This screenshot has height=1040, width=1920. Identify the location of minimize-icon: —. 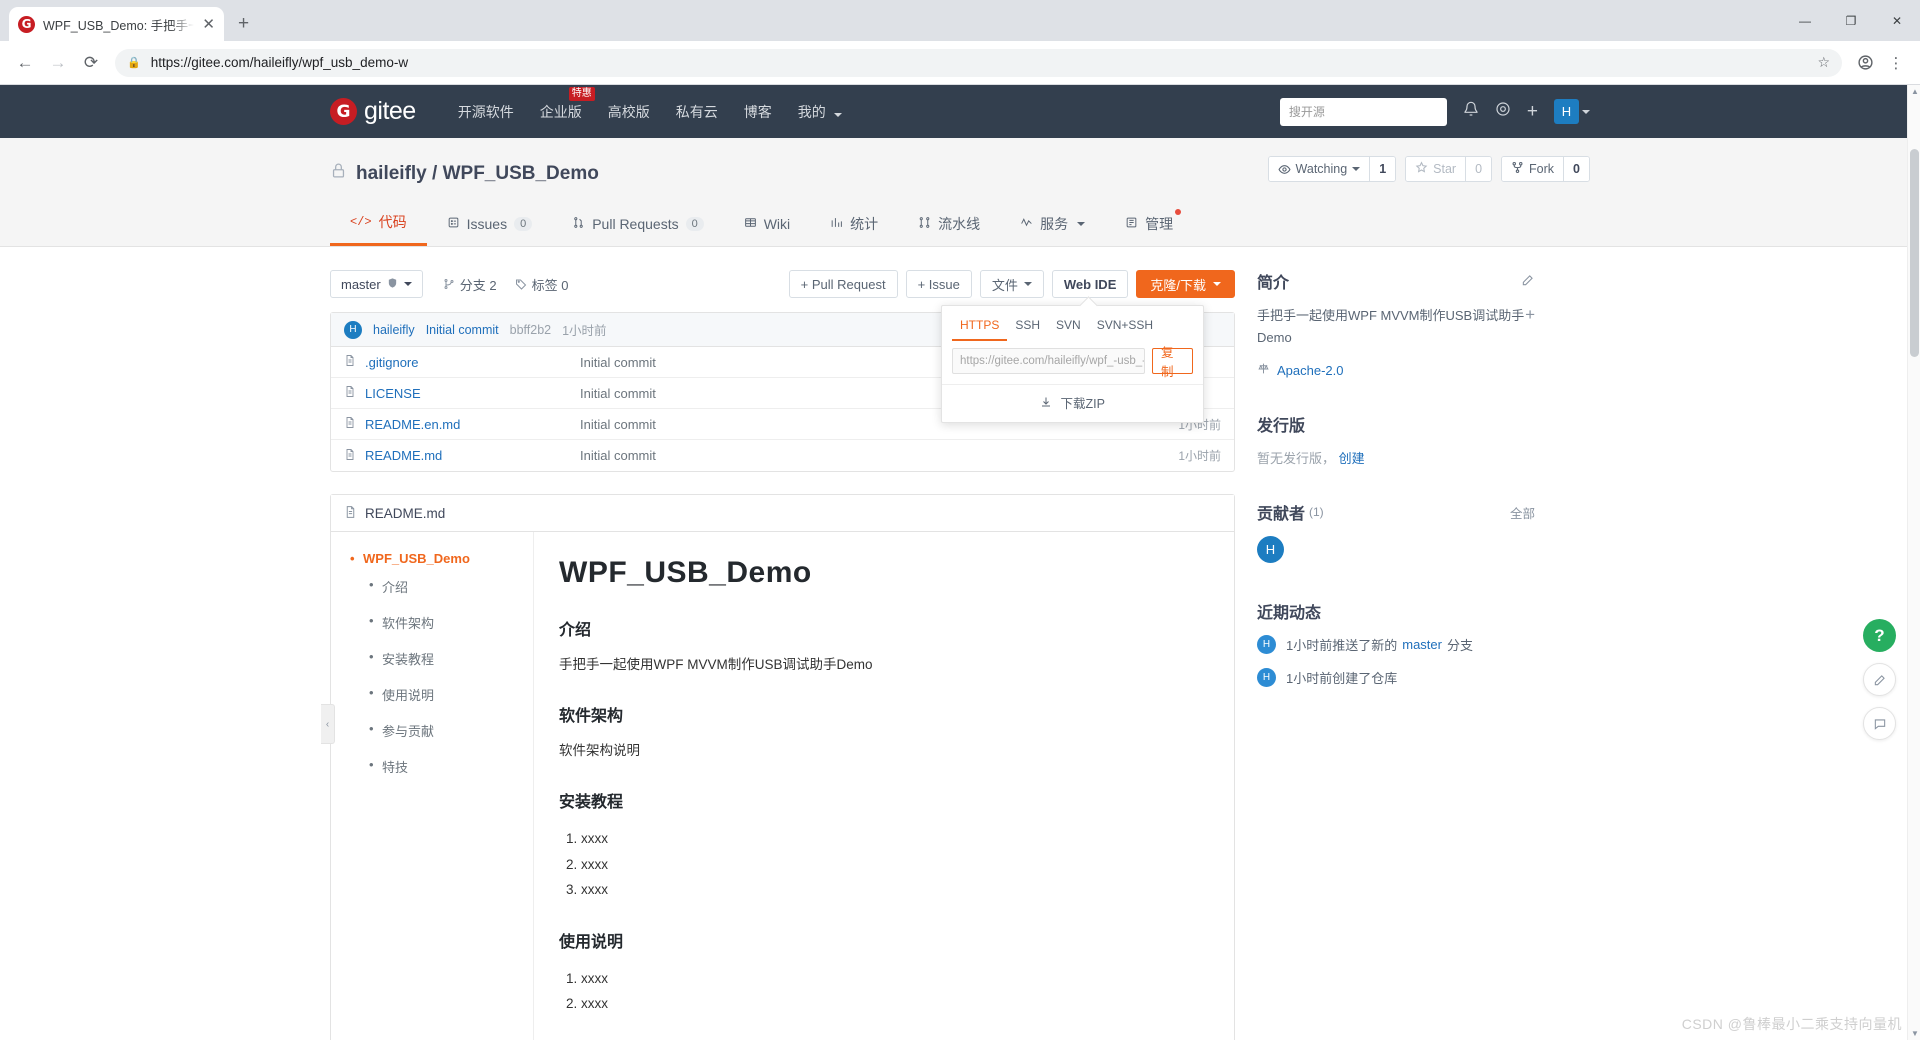
(1805, 20).